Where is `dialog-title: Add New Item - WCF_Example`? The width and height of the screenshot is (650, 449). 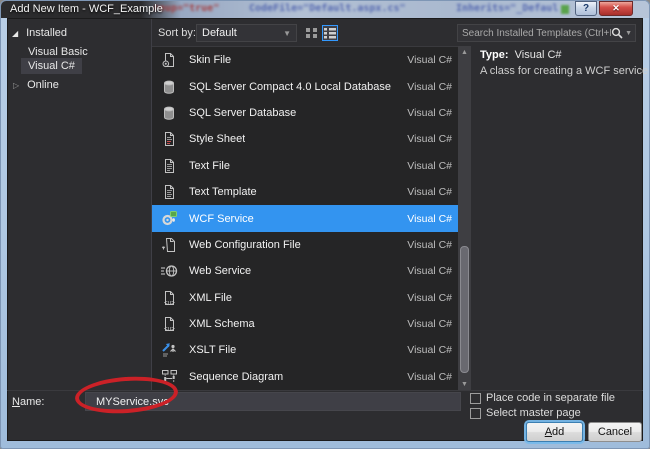 dialog-title: Add New Item - WCF_Example is located at coordinates (86, 9).